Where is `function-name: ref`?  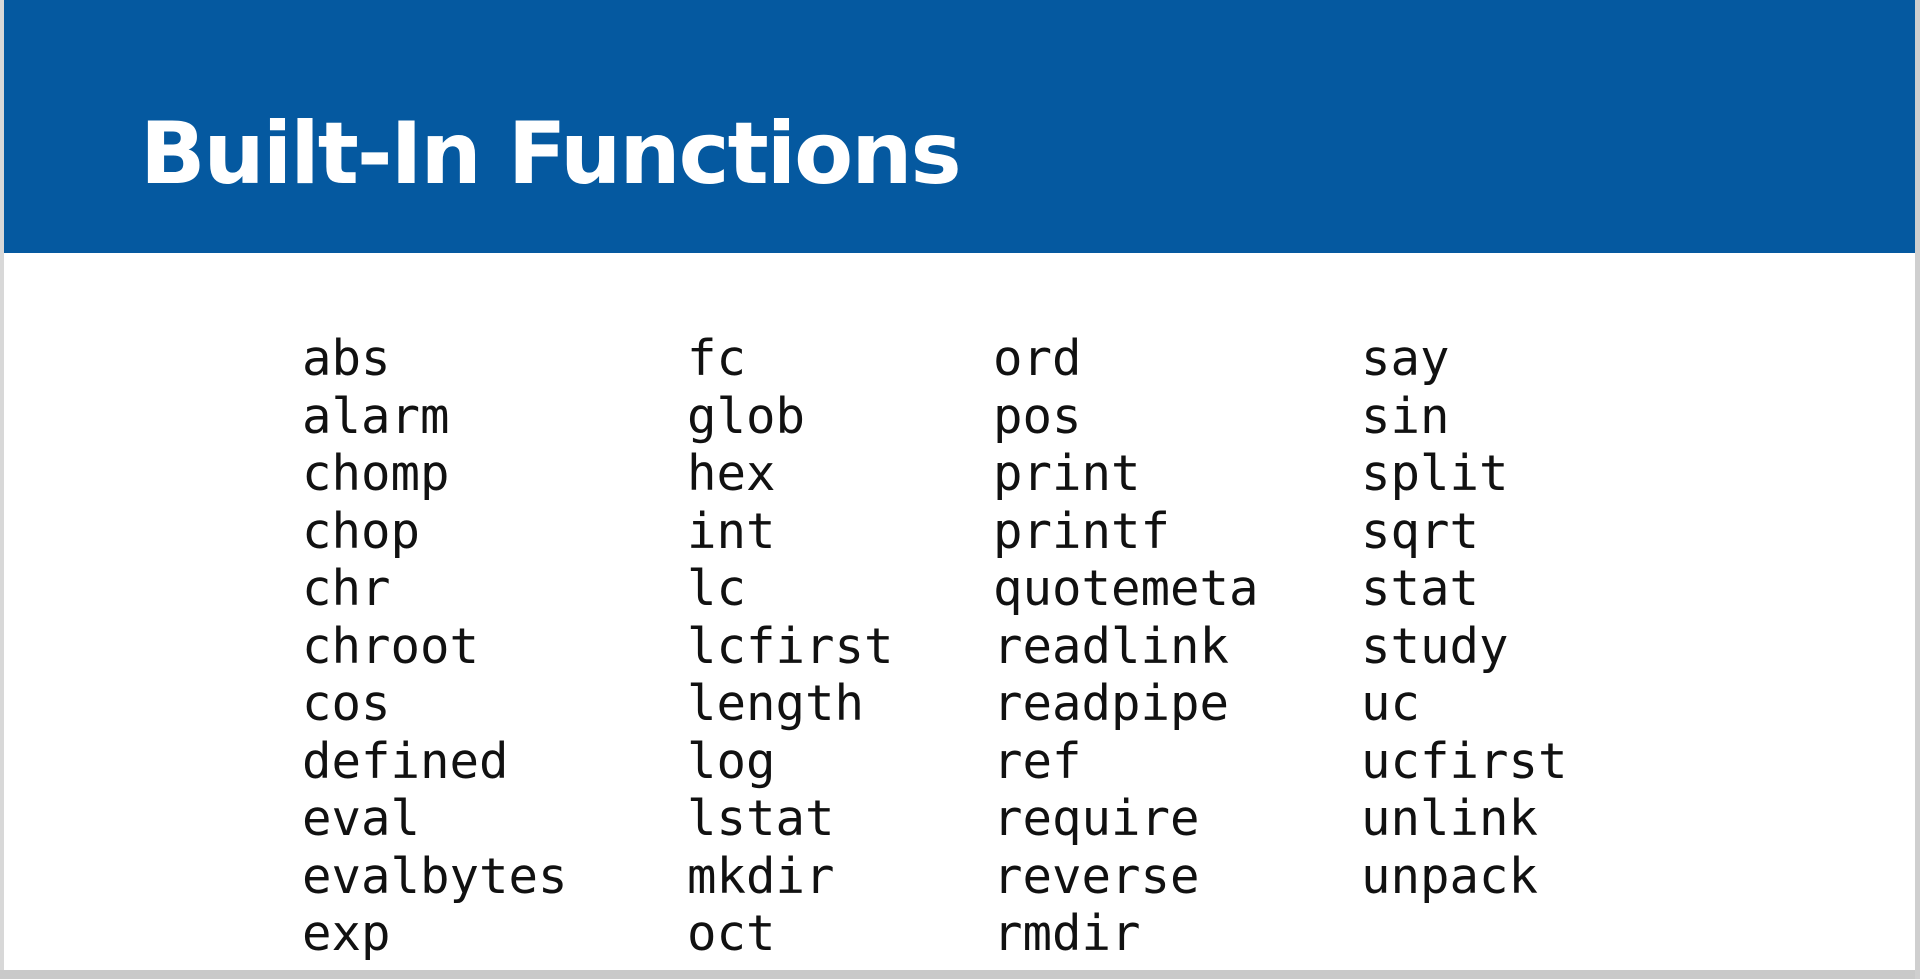 function-name: ref is located at coordinates (1037, 761).